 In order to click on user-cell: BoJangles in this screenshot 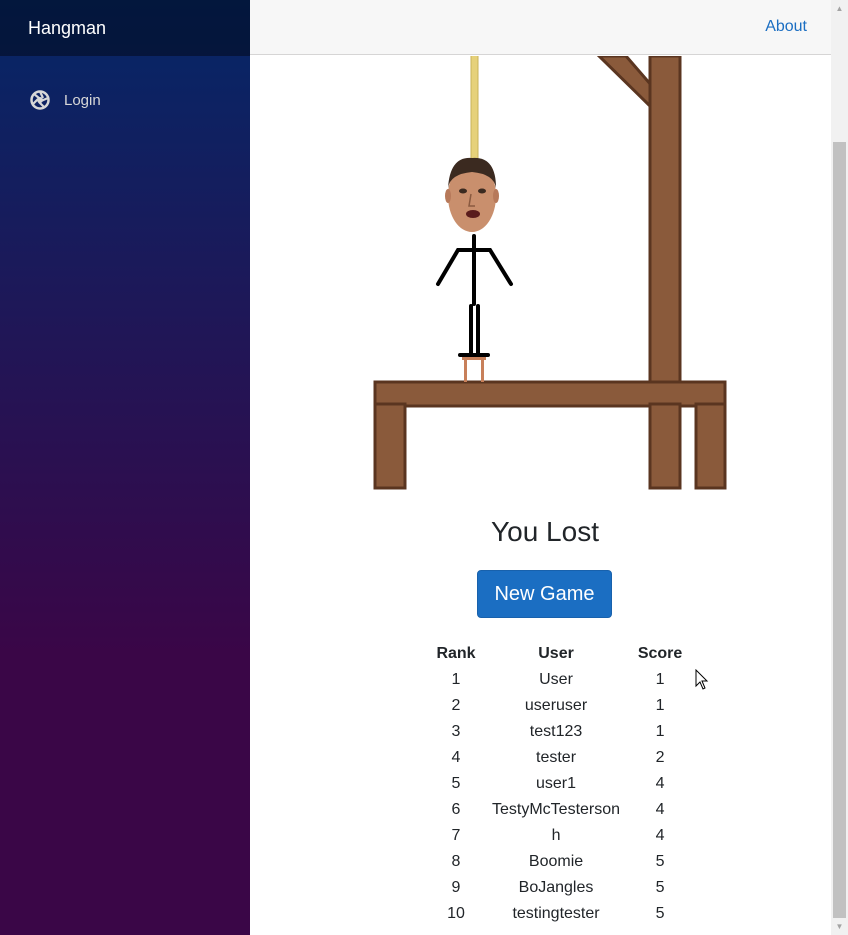, I will do `click(556, 887)`.